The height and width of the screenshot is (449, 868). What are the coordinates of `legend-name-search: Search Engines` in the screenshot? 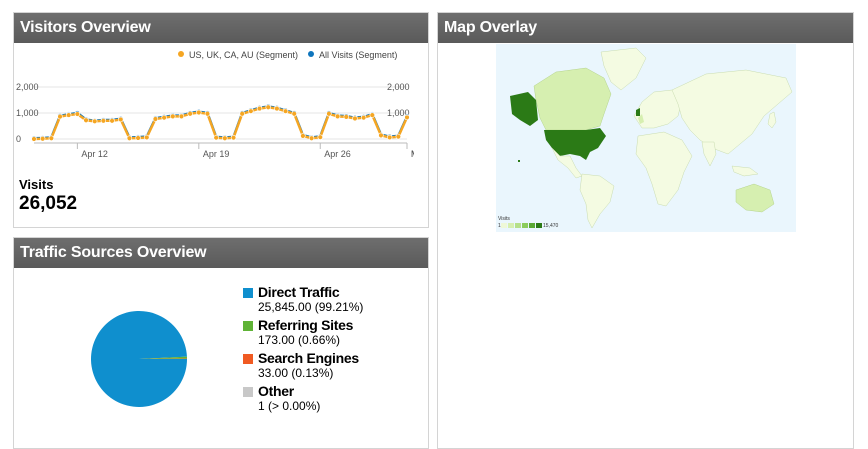 It's located at (310, 358).